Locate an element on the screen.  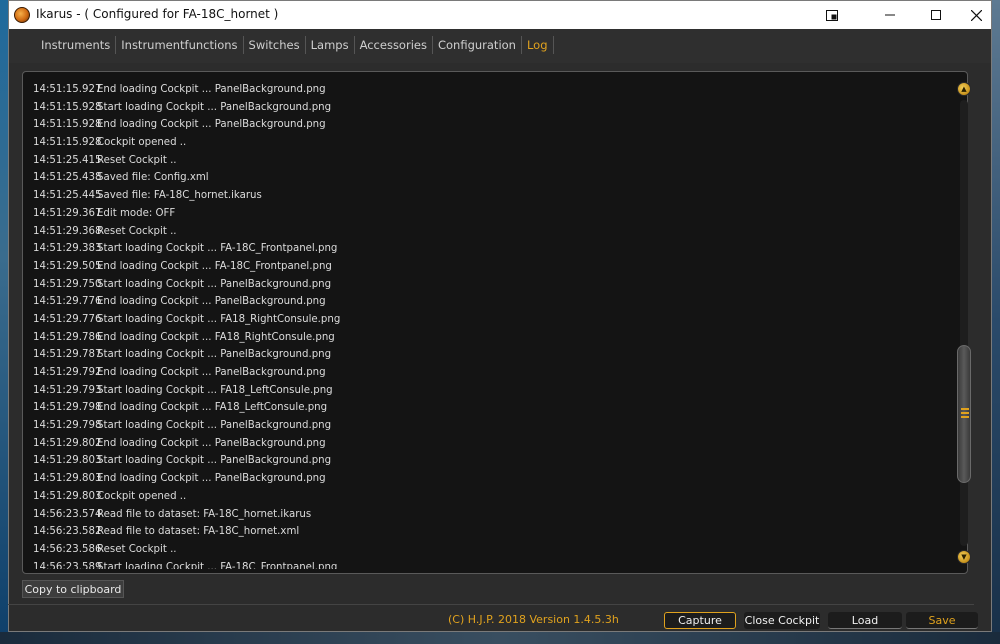
tab-accessories: Accessories is located at coordinates (394, 45).